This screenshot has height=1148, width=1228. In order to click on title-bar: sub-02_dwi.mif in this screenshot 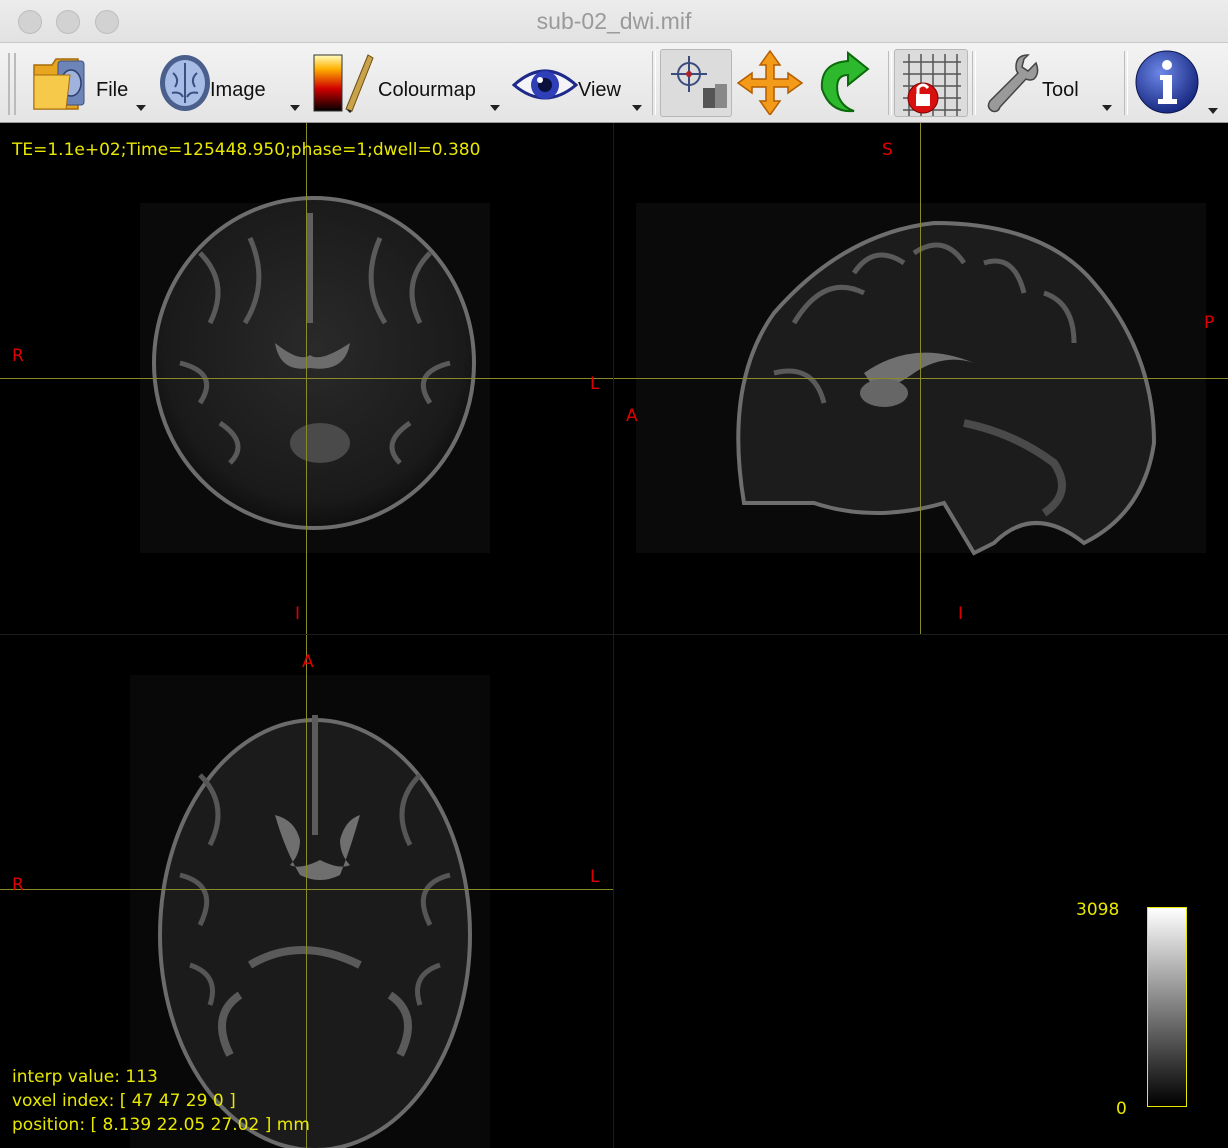, I will do `click(614, 21)`.